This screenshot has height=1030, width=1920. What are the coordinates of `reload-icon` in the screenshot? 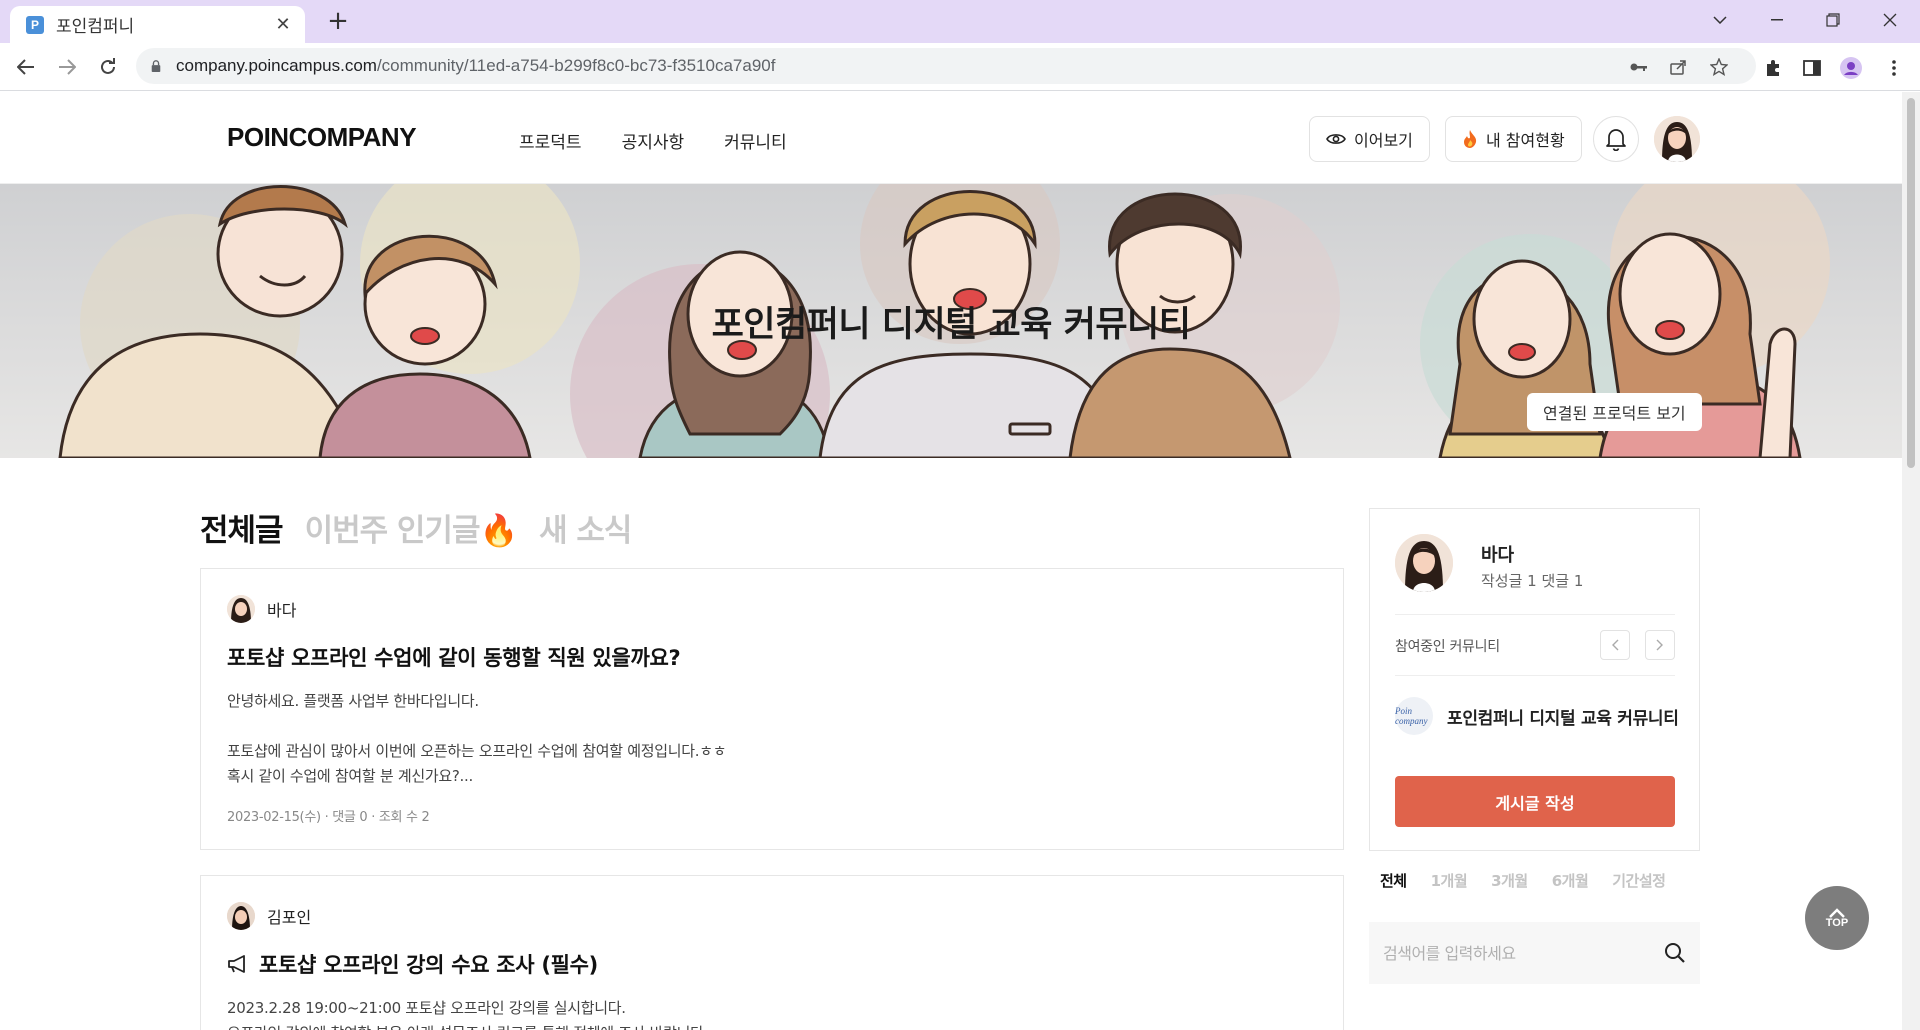 It's located at (108, 67).